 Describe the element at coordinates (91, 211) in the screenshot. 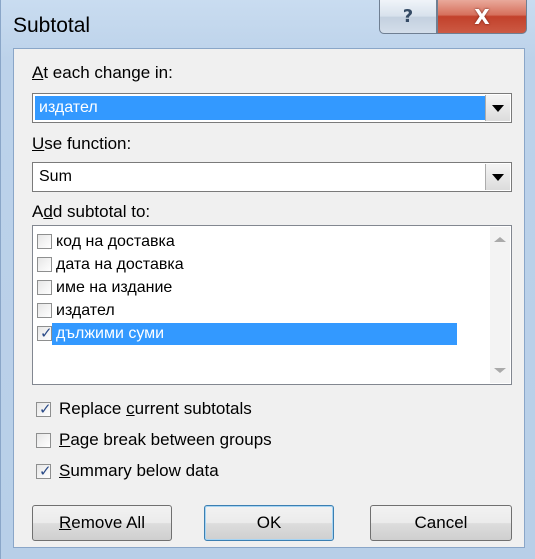

I see `add-subtotal-label: Add subtotal to:` at that location.